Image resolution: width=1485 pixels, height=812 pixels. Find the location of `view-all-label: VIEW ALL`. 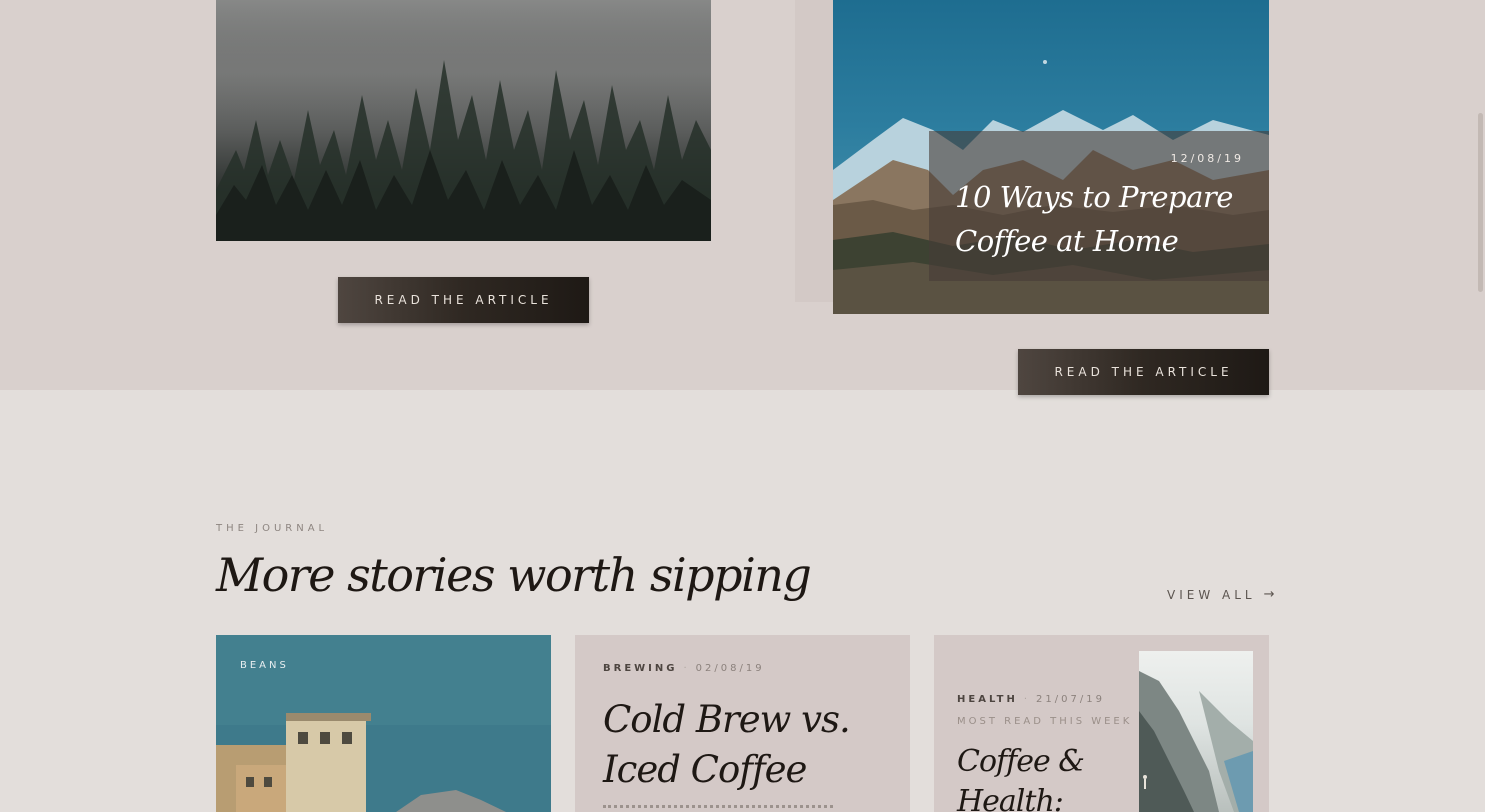

view-all-label: VIEW ALL is located at coordinates (1211, 594).